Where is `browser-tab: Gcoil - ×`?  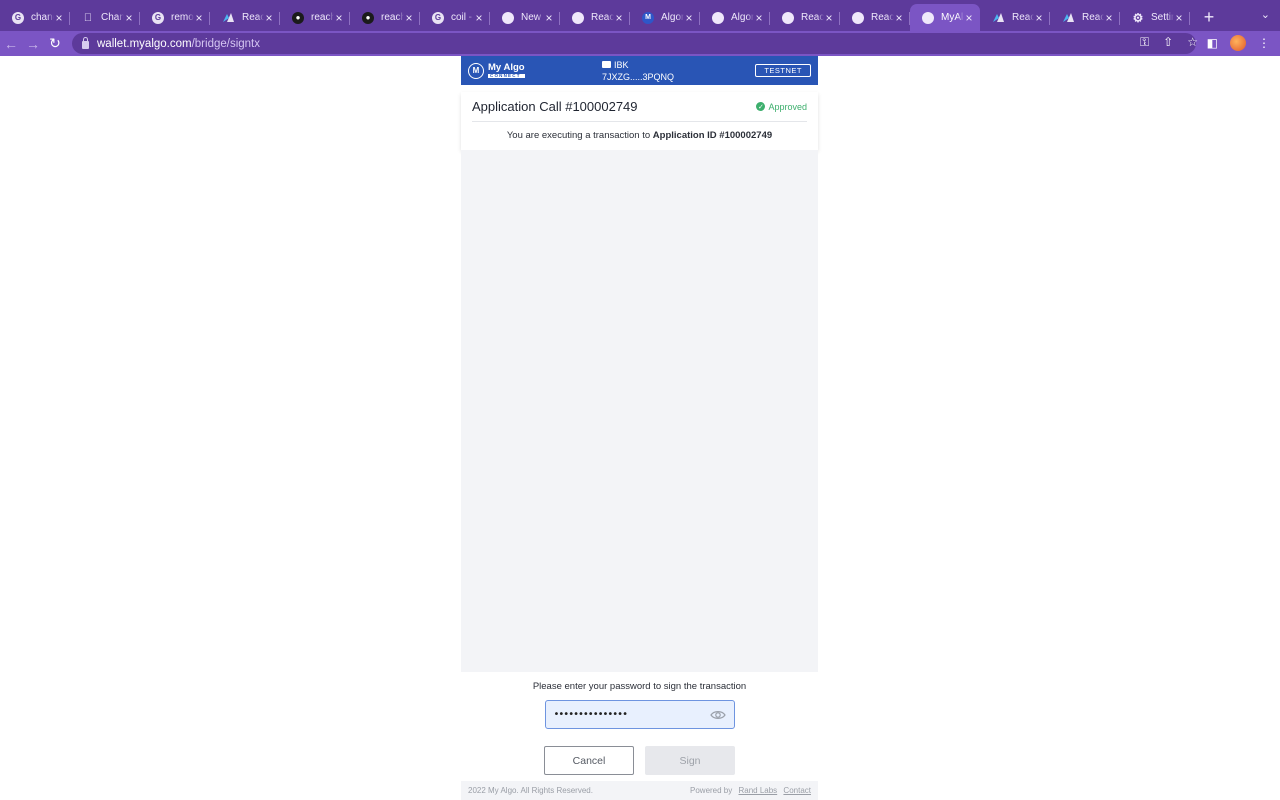 browser-tab: Gcoil - × is located at coordinates (455, 17).